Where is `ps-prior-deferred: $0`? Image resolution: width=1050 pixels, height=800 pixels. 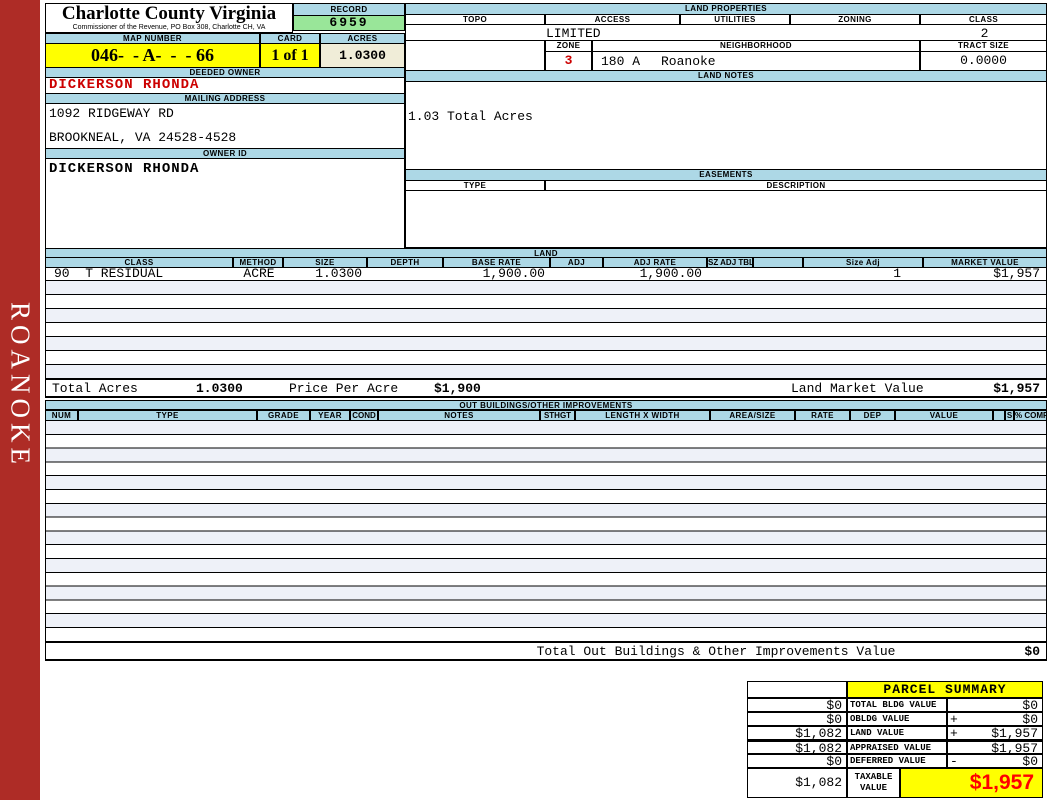
ps-prior-deferred: $0 is located at coordinates (797, 761).